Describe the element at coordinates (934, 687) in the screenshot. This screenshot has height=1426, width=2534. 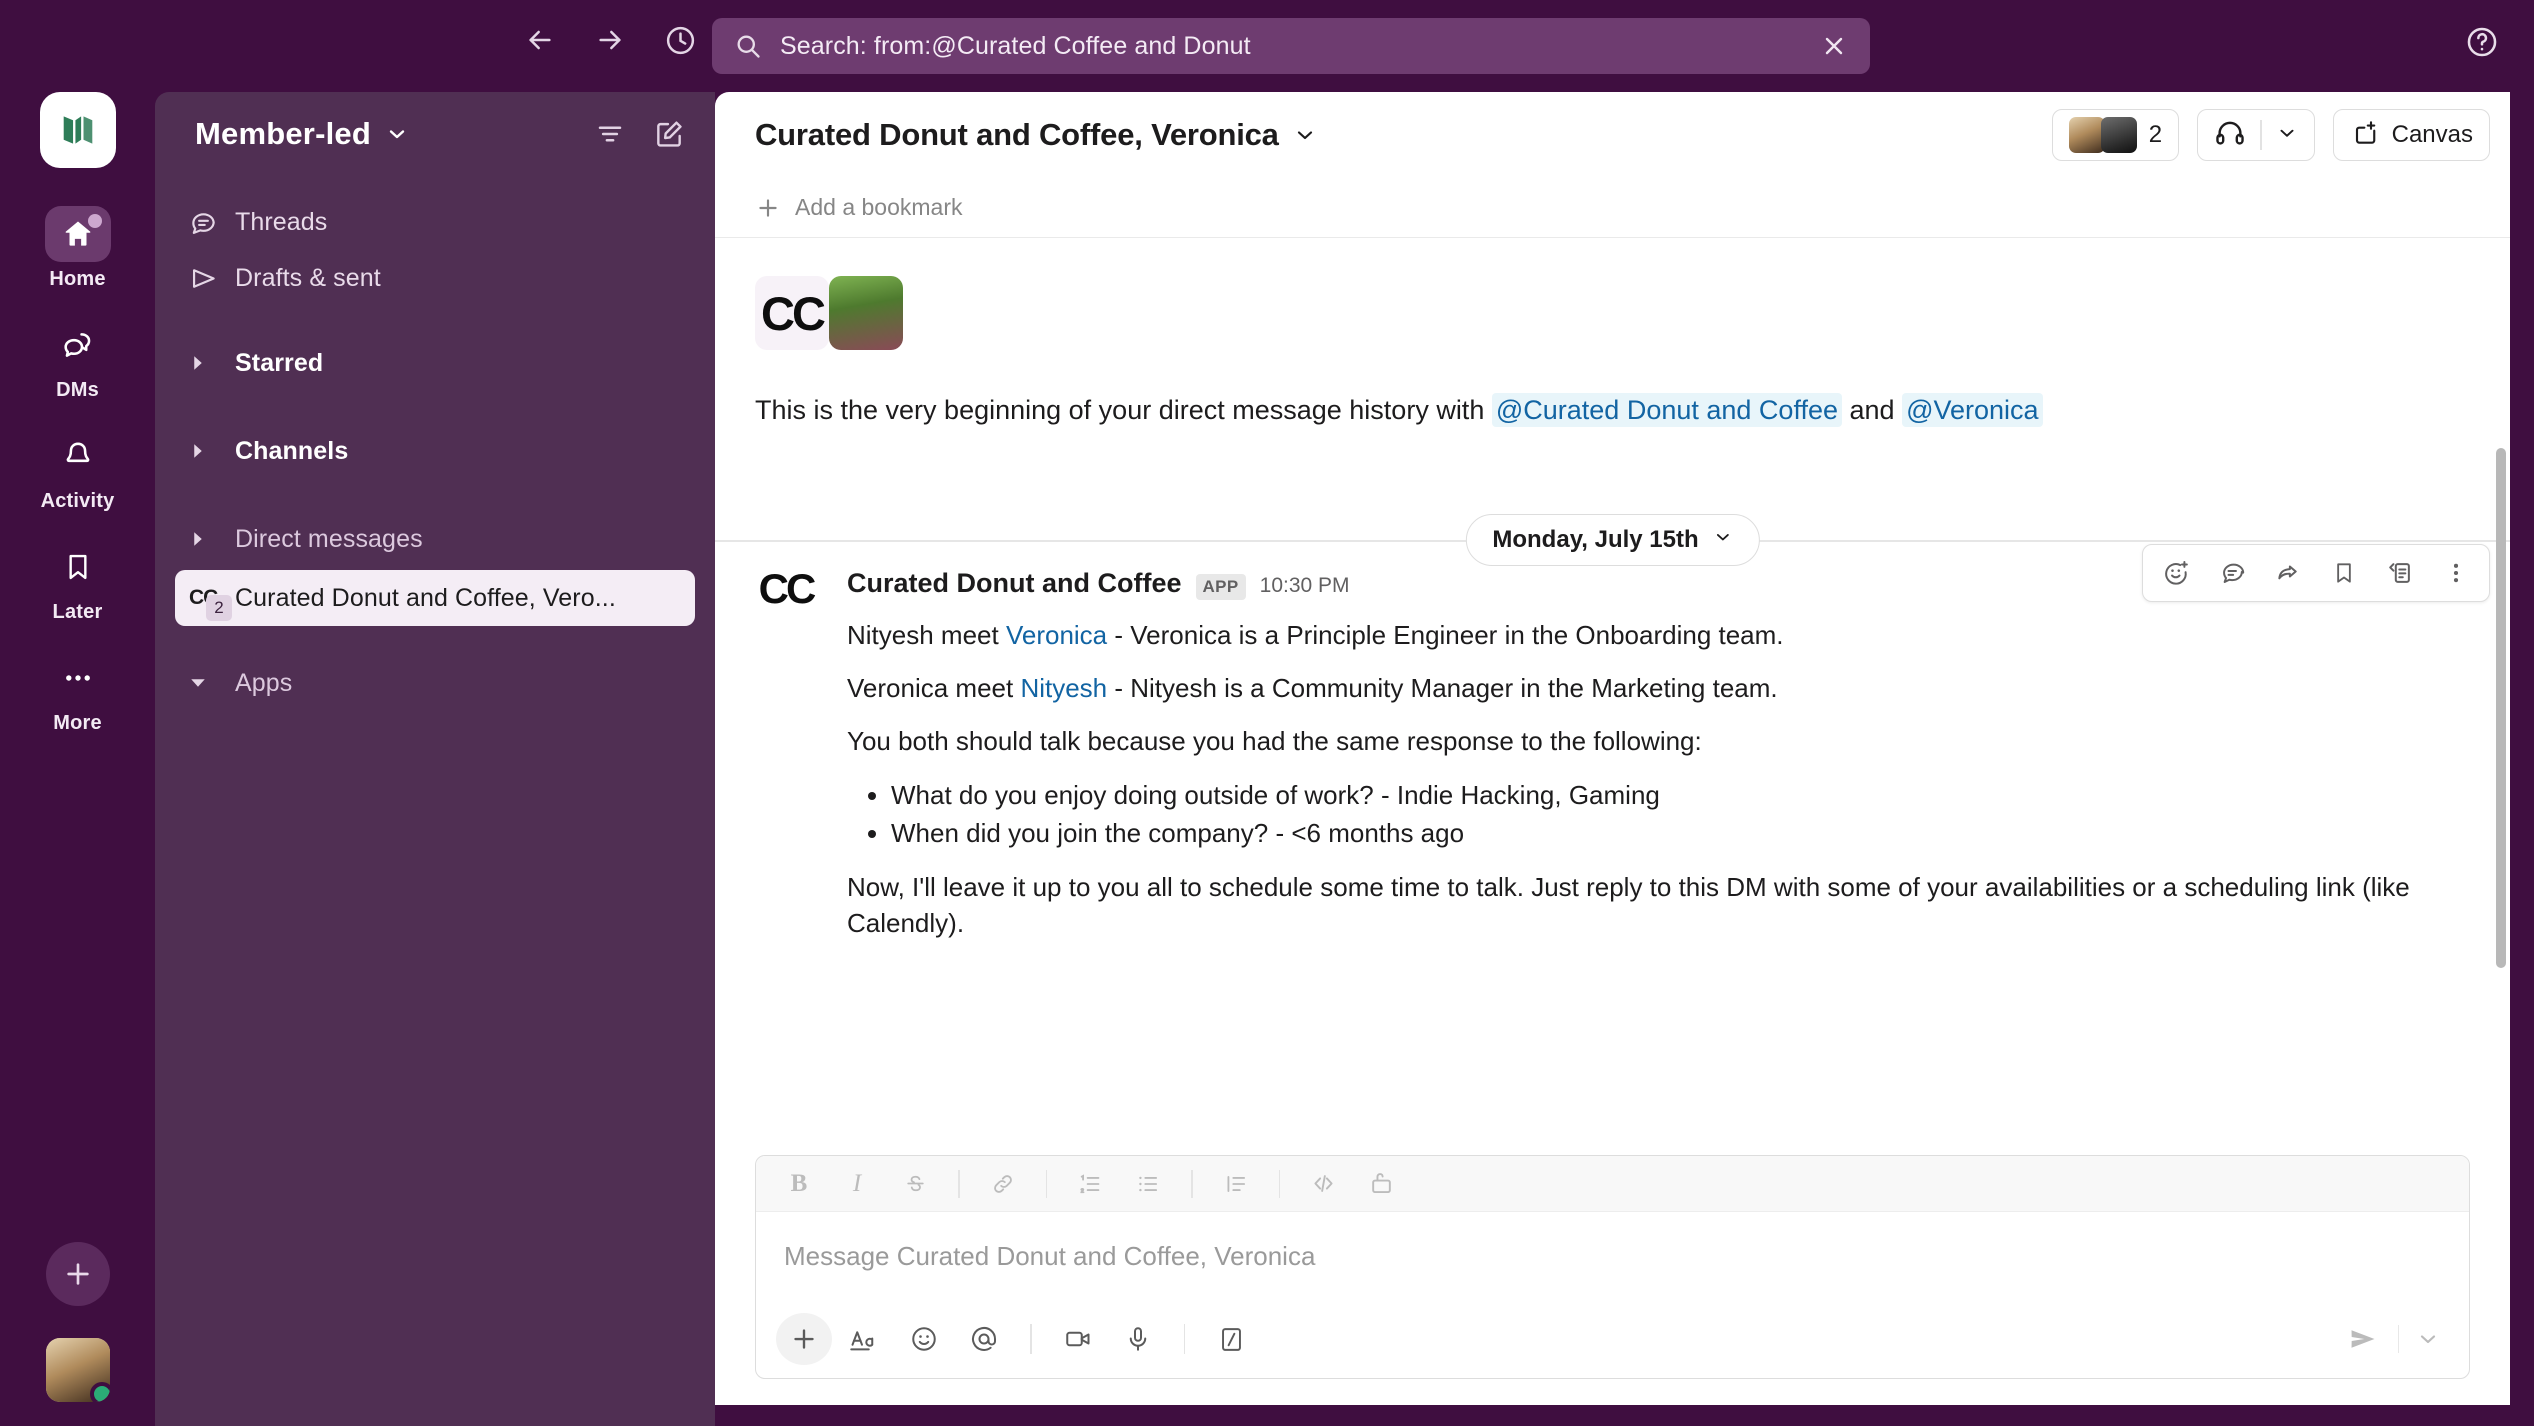
I see `text: Veronica meet` at that location.